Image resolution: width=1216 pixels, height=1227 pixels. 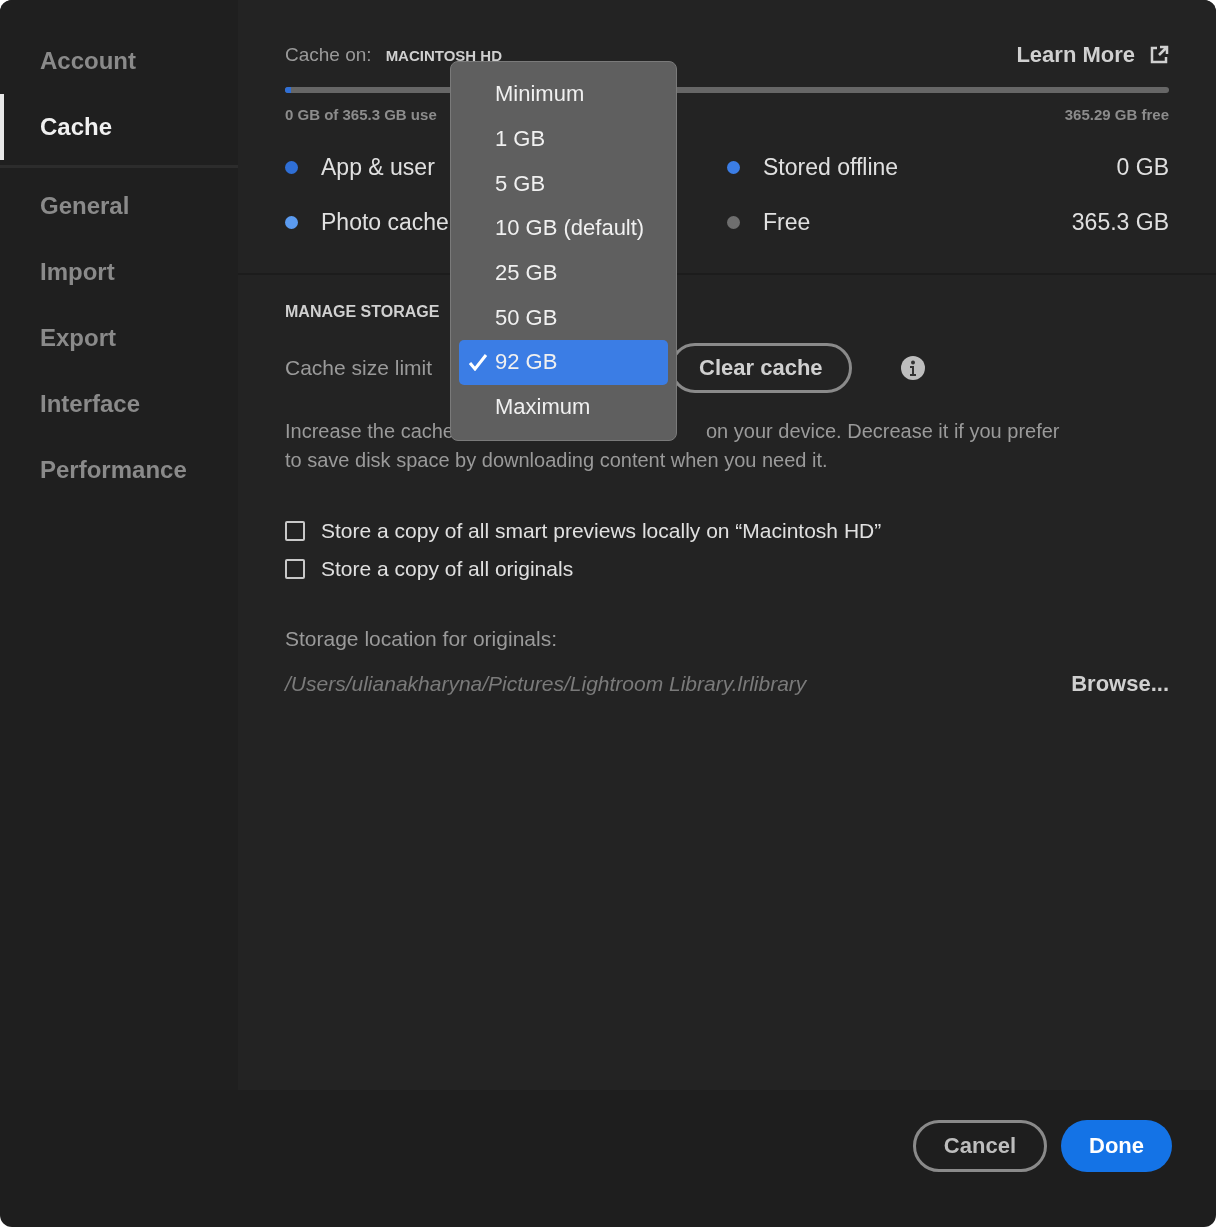 I want to click on sidebar-item: Export, so click(x=119, y=338).